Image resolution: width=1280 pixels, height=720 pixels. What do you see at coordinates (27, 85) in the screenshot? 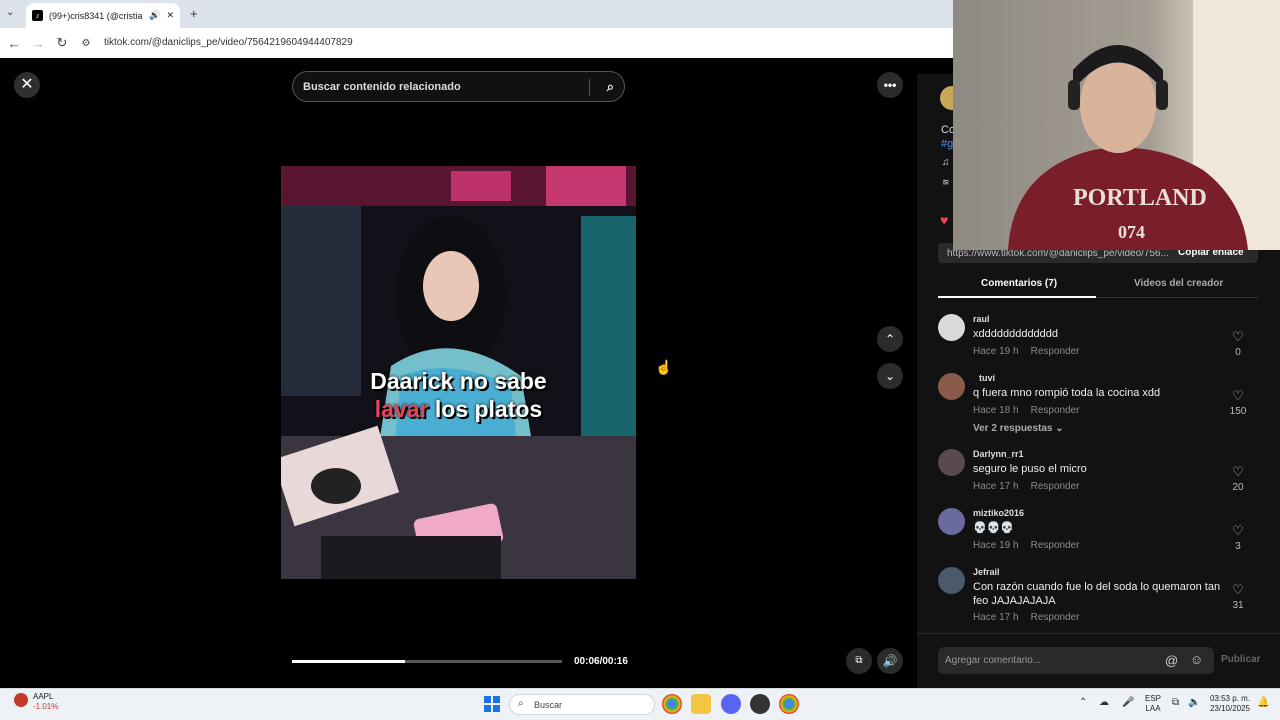
I see `close-video-button: ✕` at bounding box center [27, 85].